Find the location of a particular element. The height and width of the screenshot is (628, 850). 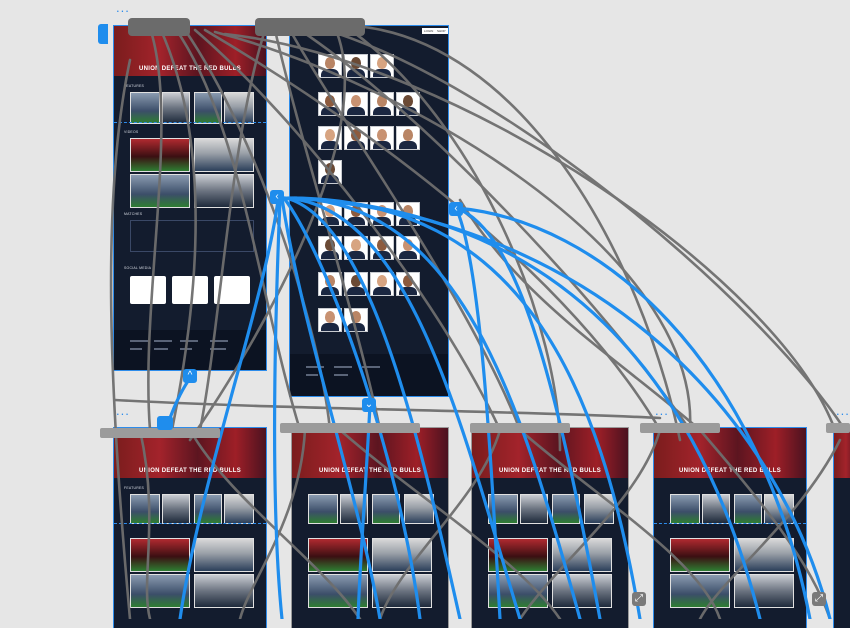

section-videos-label: VIDEOS is located at coordinates (131, 132).